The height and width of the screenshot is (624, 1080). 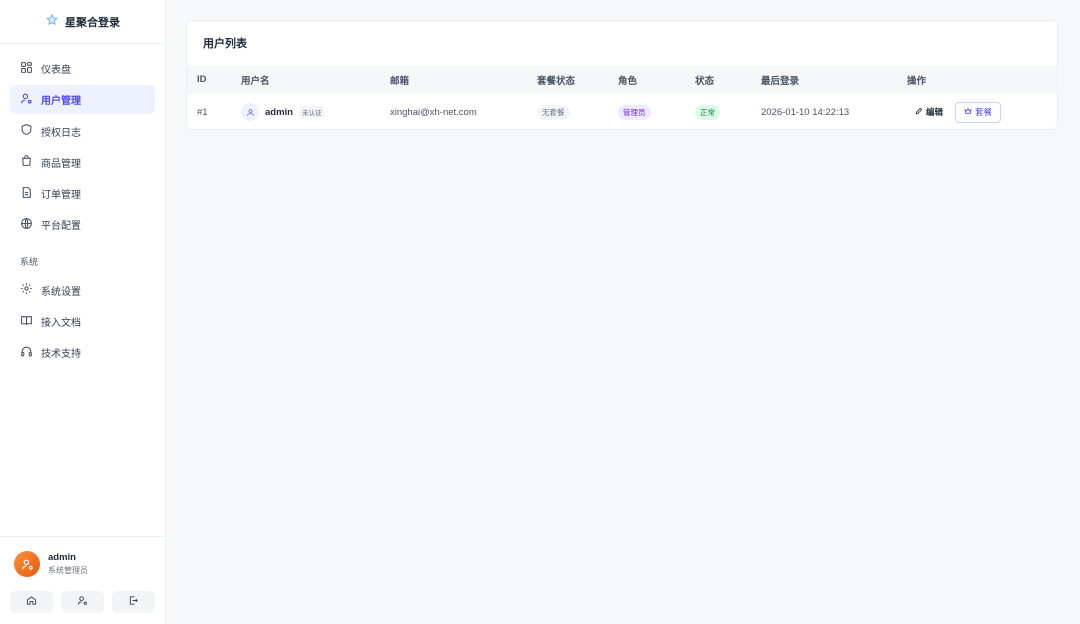 I want to click on star-logo-icon, so click(x=52, y=21).